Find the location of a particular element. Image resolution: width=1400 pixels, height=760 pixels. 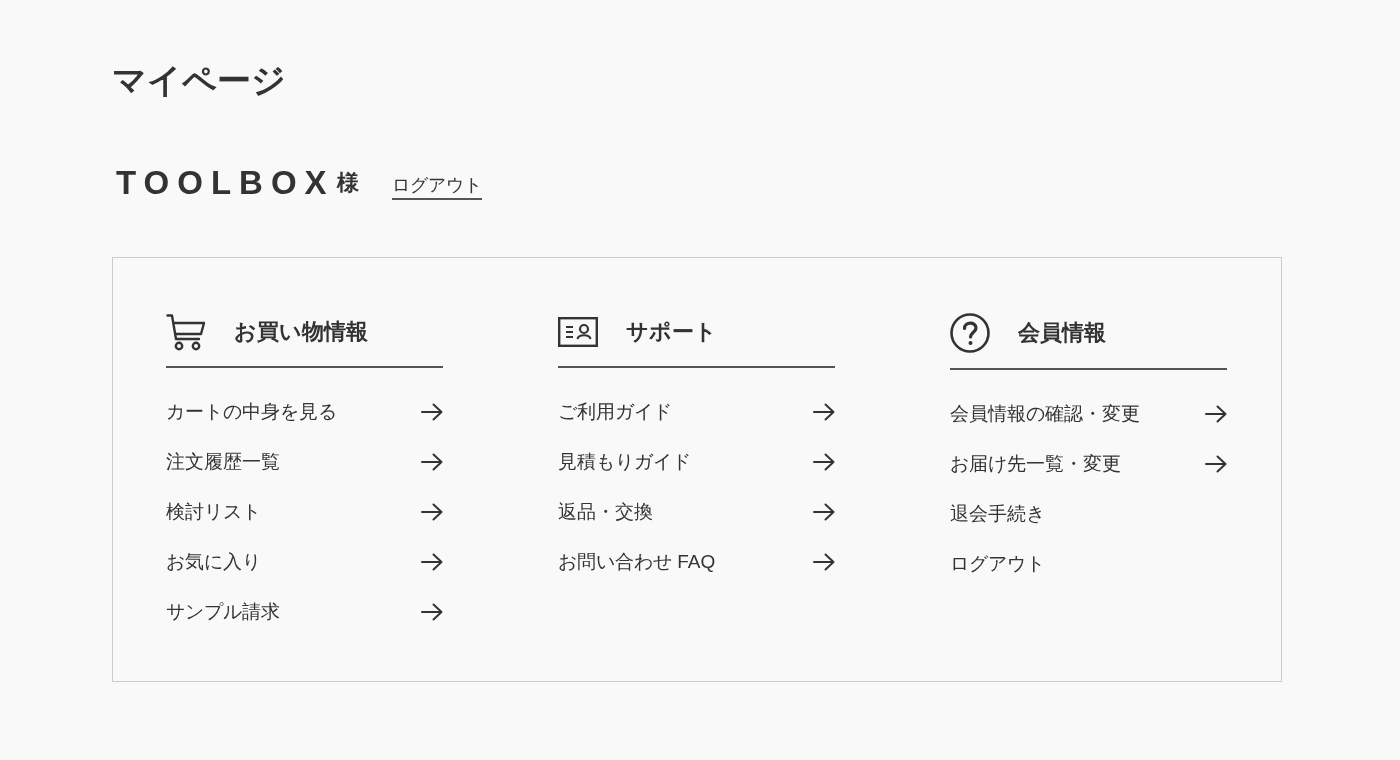

menu-link: お問い合わせ FAQ is located at coordinates (696, 562).